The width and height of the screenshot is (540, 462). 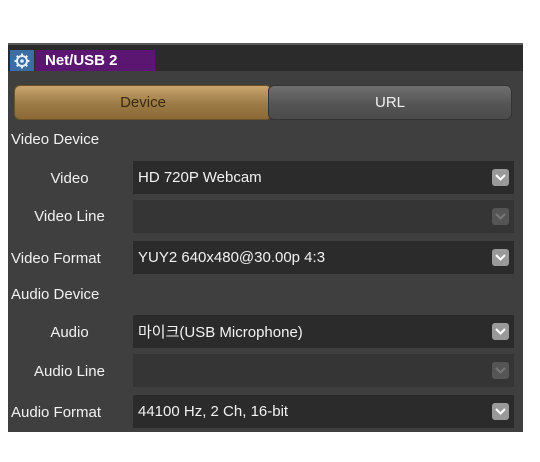 What do you see at coordinates (69, 332) in the screenshot?
I see `audio-label: Audio` at bounding box center [69, 332].